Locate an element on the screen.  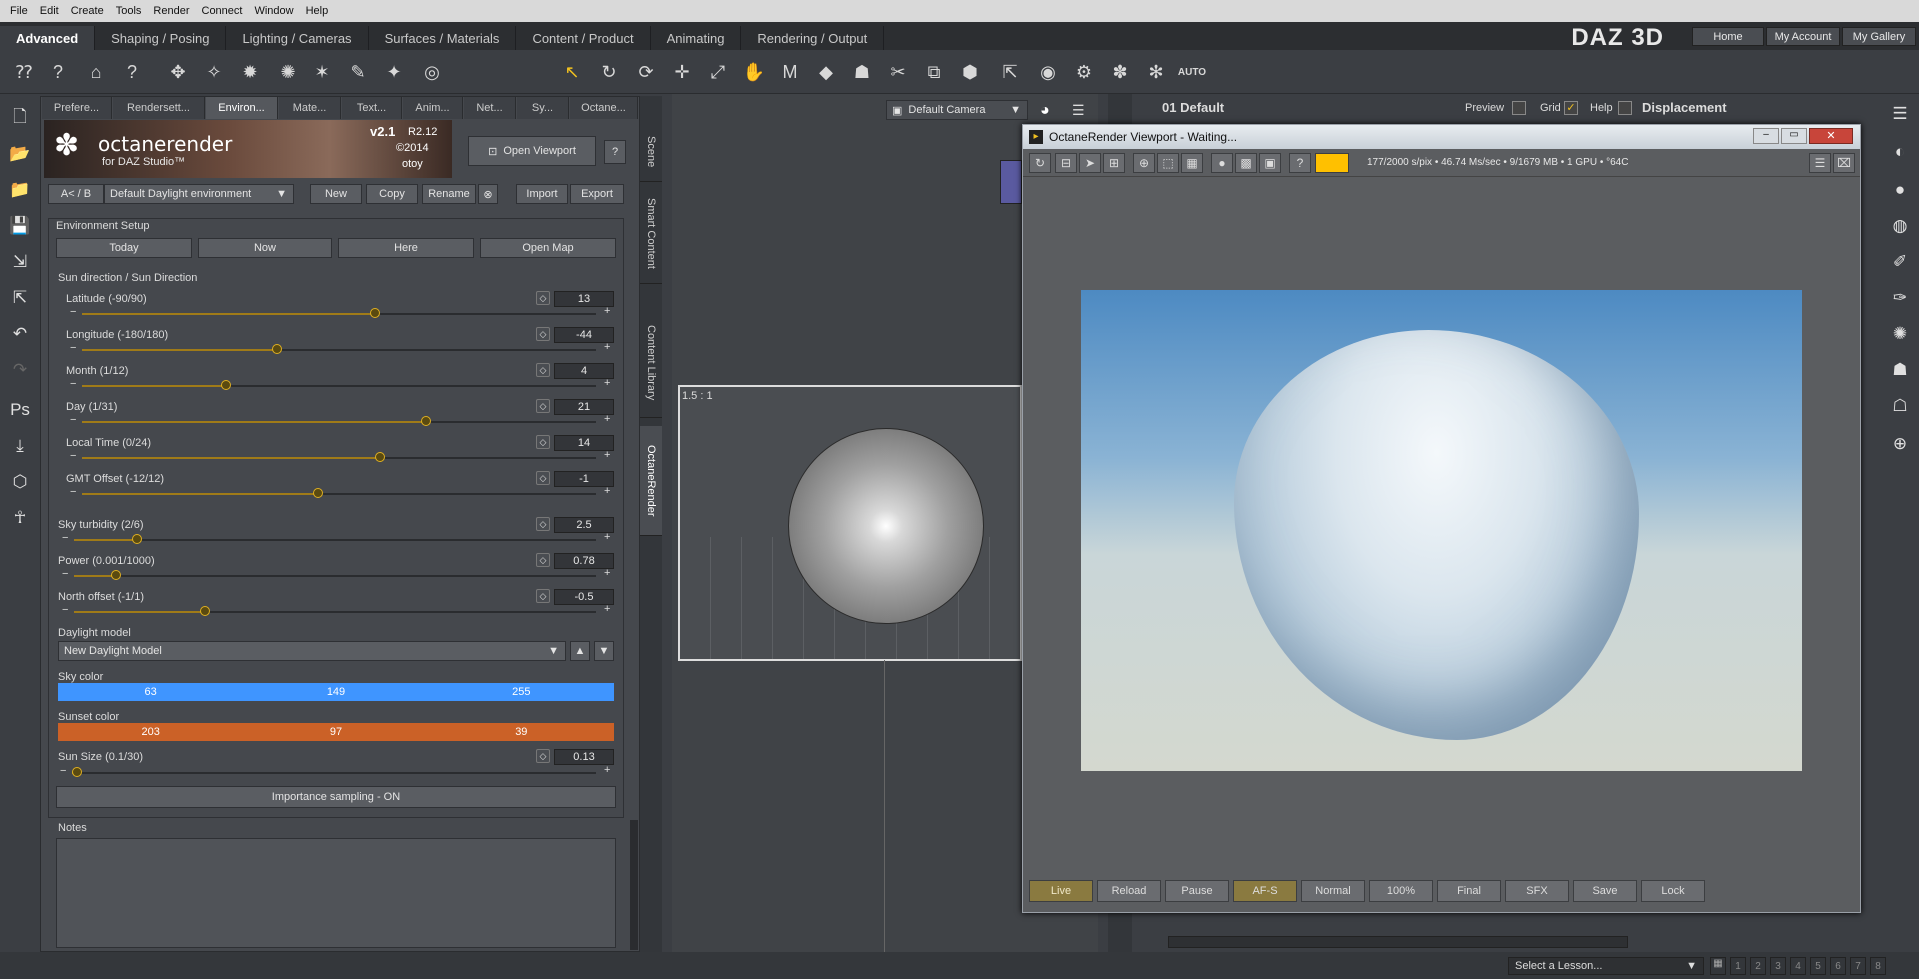
lesson-page-6: 6 is located at coordinates (1838, 966).